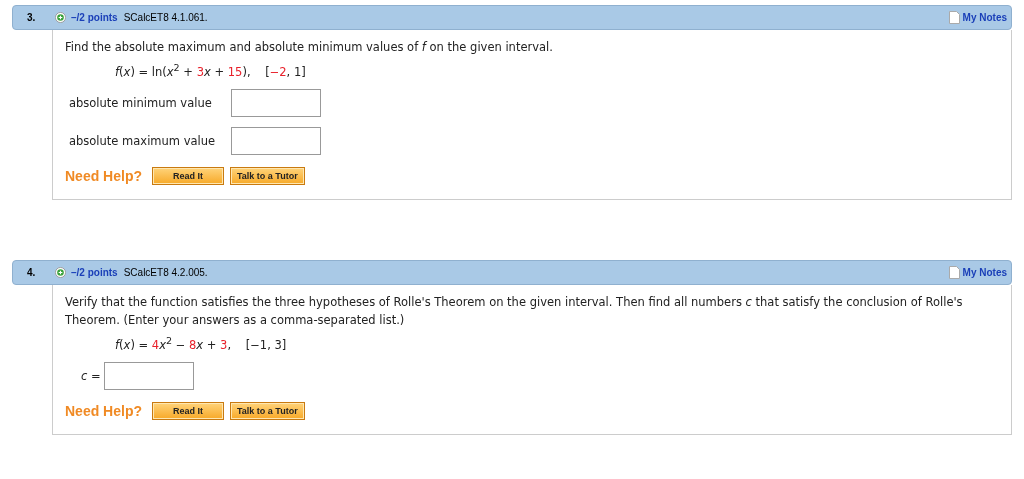 The height and width of the screenshot is (479, 1024). What do you see at coordinates (165, 272) in the screenshot?
I see `question-code: SCalcET8 4.2.005.` at bounding box center [165, 272].